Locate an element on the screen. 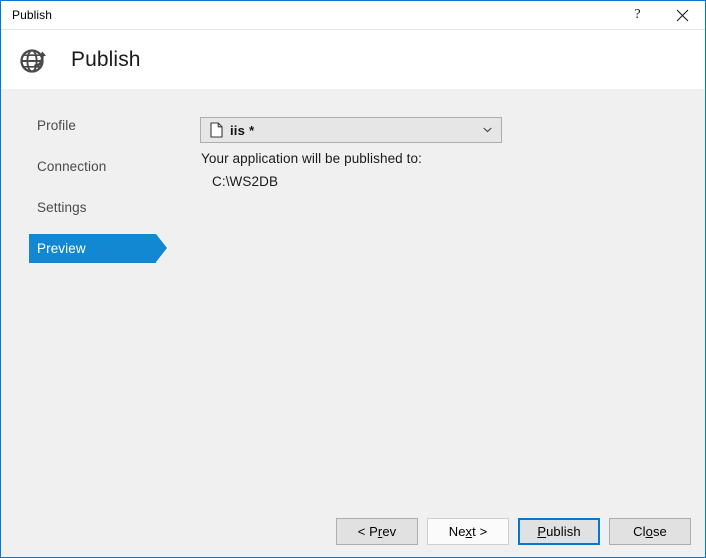 This screenshot has width=706, height=558. question-mark-icon: ? is located at coordinates (637, 14).